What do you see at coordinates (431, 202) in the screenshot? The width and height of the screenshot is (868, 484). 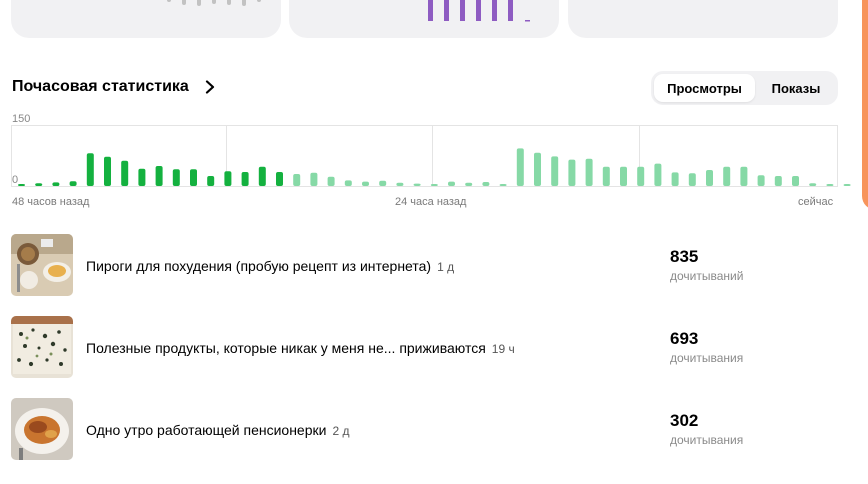 I see `x-label-mid: 24 часа назад` at bounding box center [431, 202].